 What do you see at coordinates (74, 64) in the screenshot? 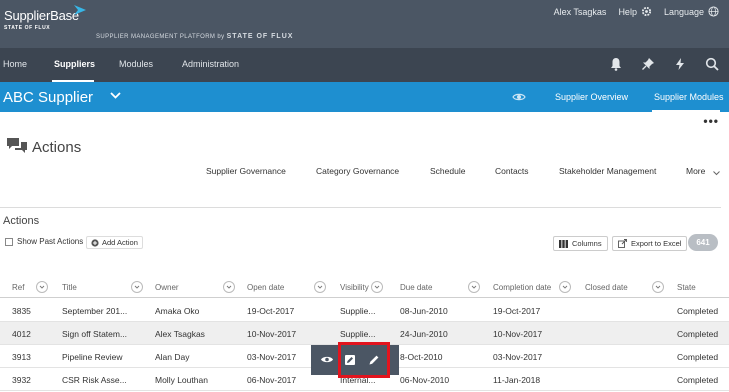
I see `nav-suppliers: Suppliers` at bounding box center [74, 64].